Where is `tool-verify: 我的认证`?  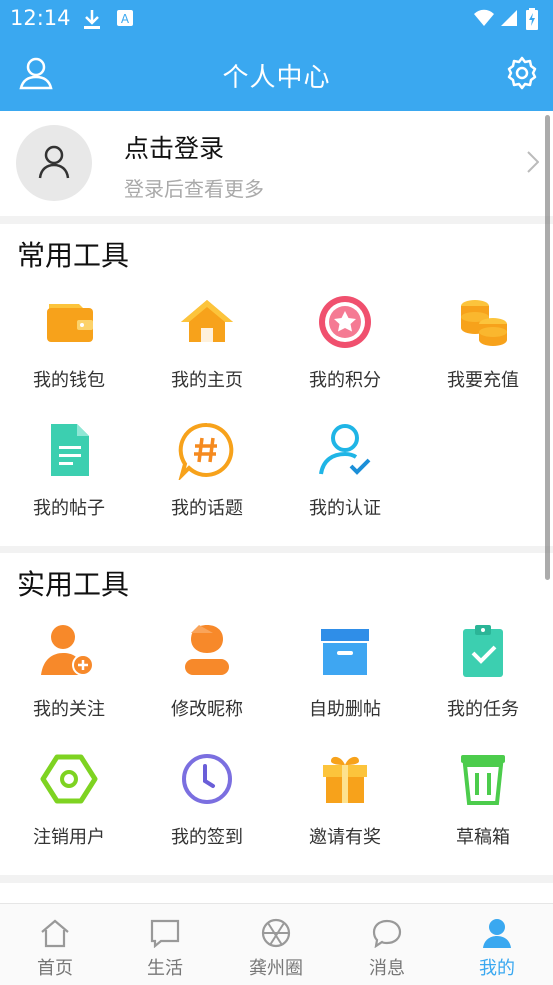 tool-verify: 我的认证 is located at coordinates (345, 470).